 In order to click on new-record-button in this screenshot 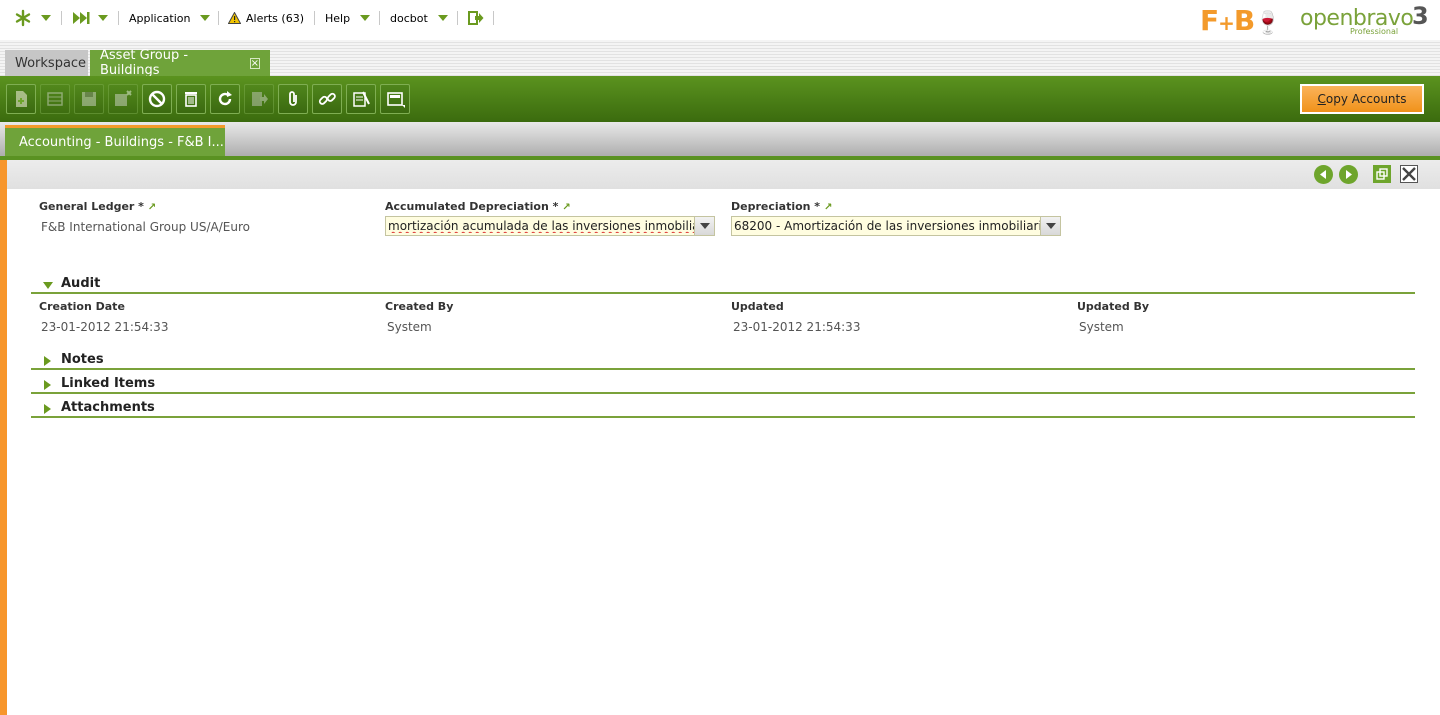, I will do `click(21, 99)`.